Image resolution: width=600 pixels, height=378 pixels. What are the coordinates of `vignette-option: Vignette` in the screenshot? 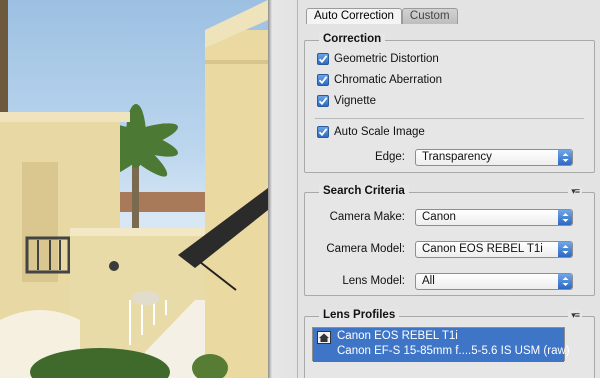 It's located at (346, 101).